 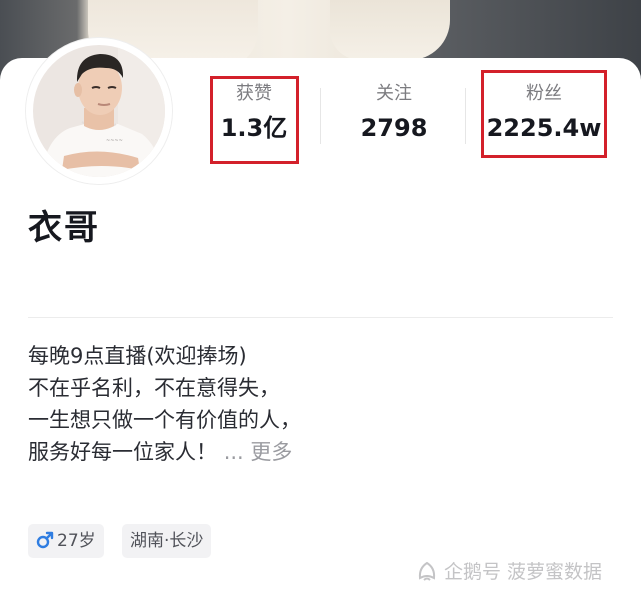 What do you see at coordinates (544, 113) in the screenshot?
I see `stat-followers: 粉丝 2225.4w` at bounding box center [544, 113].